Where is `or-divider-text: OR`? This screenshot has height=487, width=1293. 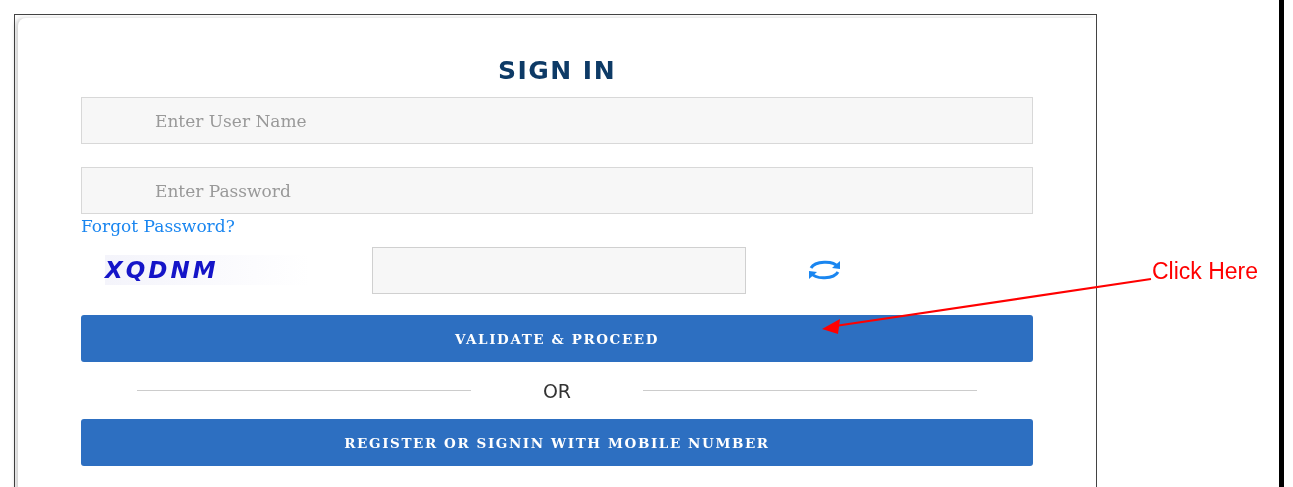
or-divider-text: OR is located at coordinates (557, 390).